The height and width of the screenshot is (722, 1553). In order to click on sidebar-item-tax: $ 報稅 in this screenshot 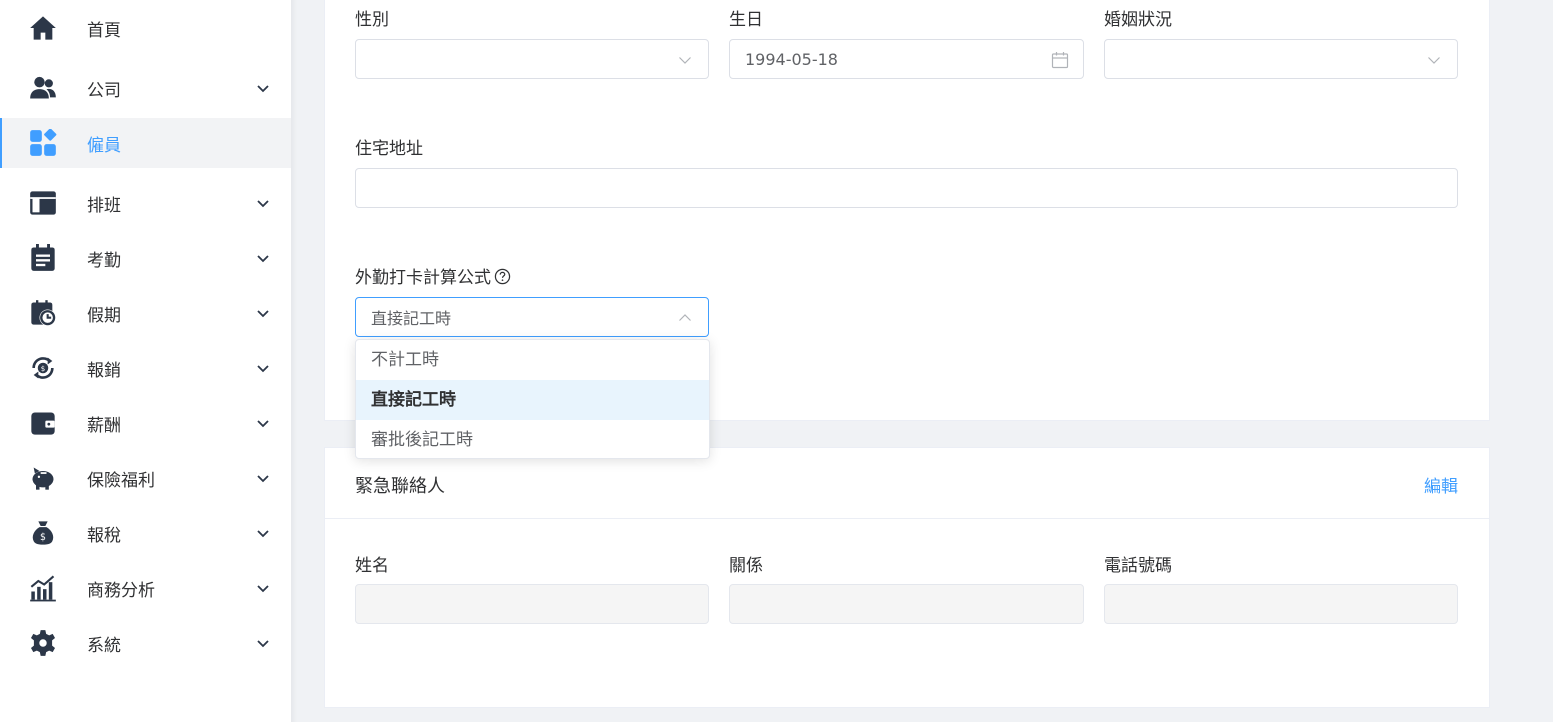, I will do `click(145, 533)`.